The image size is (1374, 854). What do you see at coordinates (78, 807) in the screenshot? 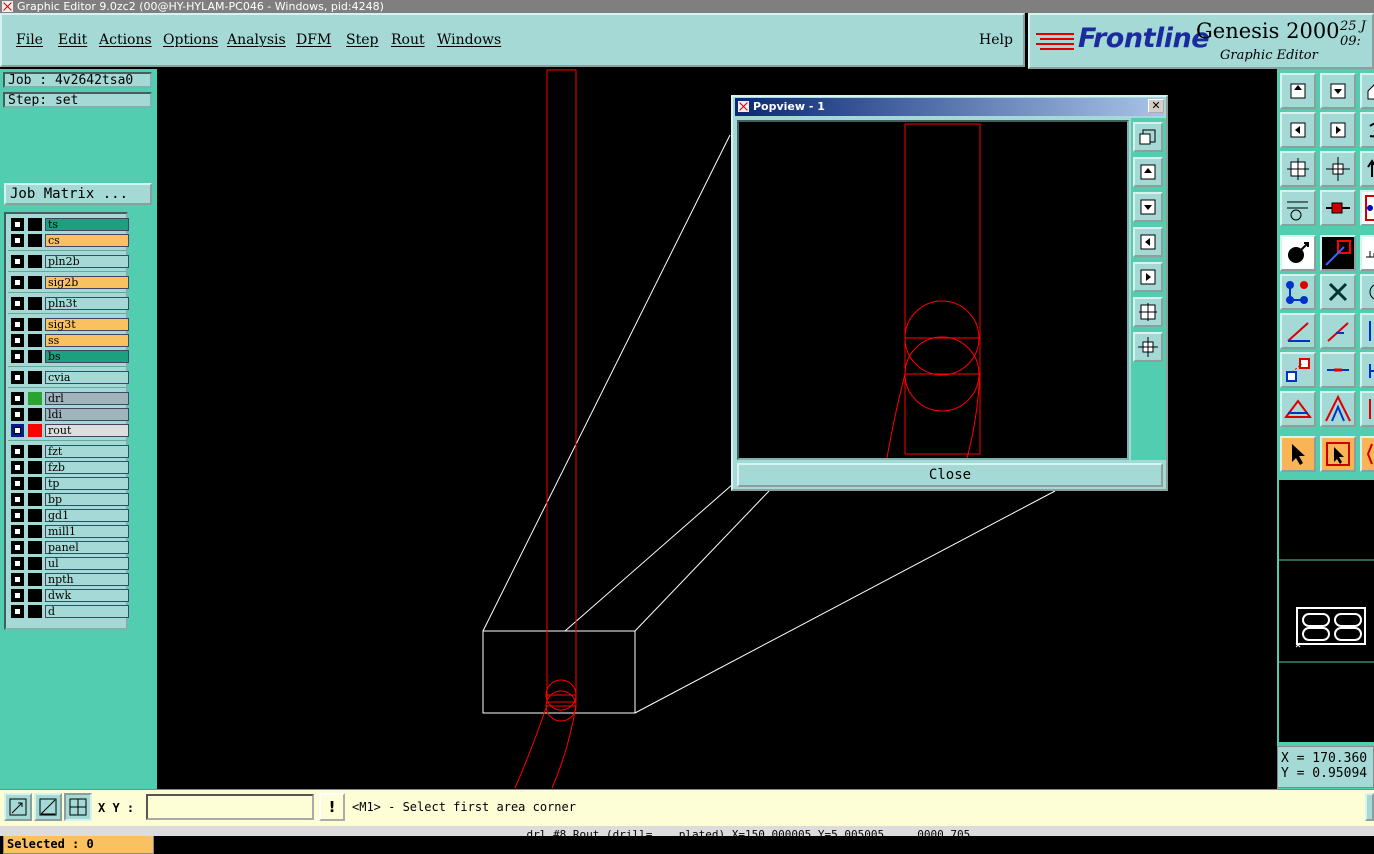
I see `grid-mode-icon` at bounding box center [78, 807].